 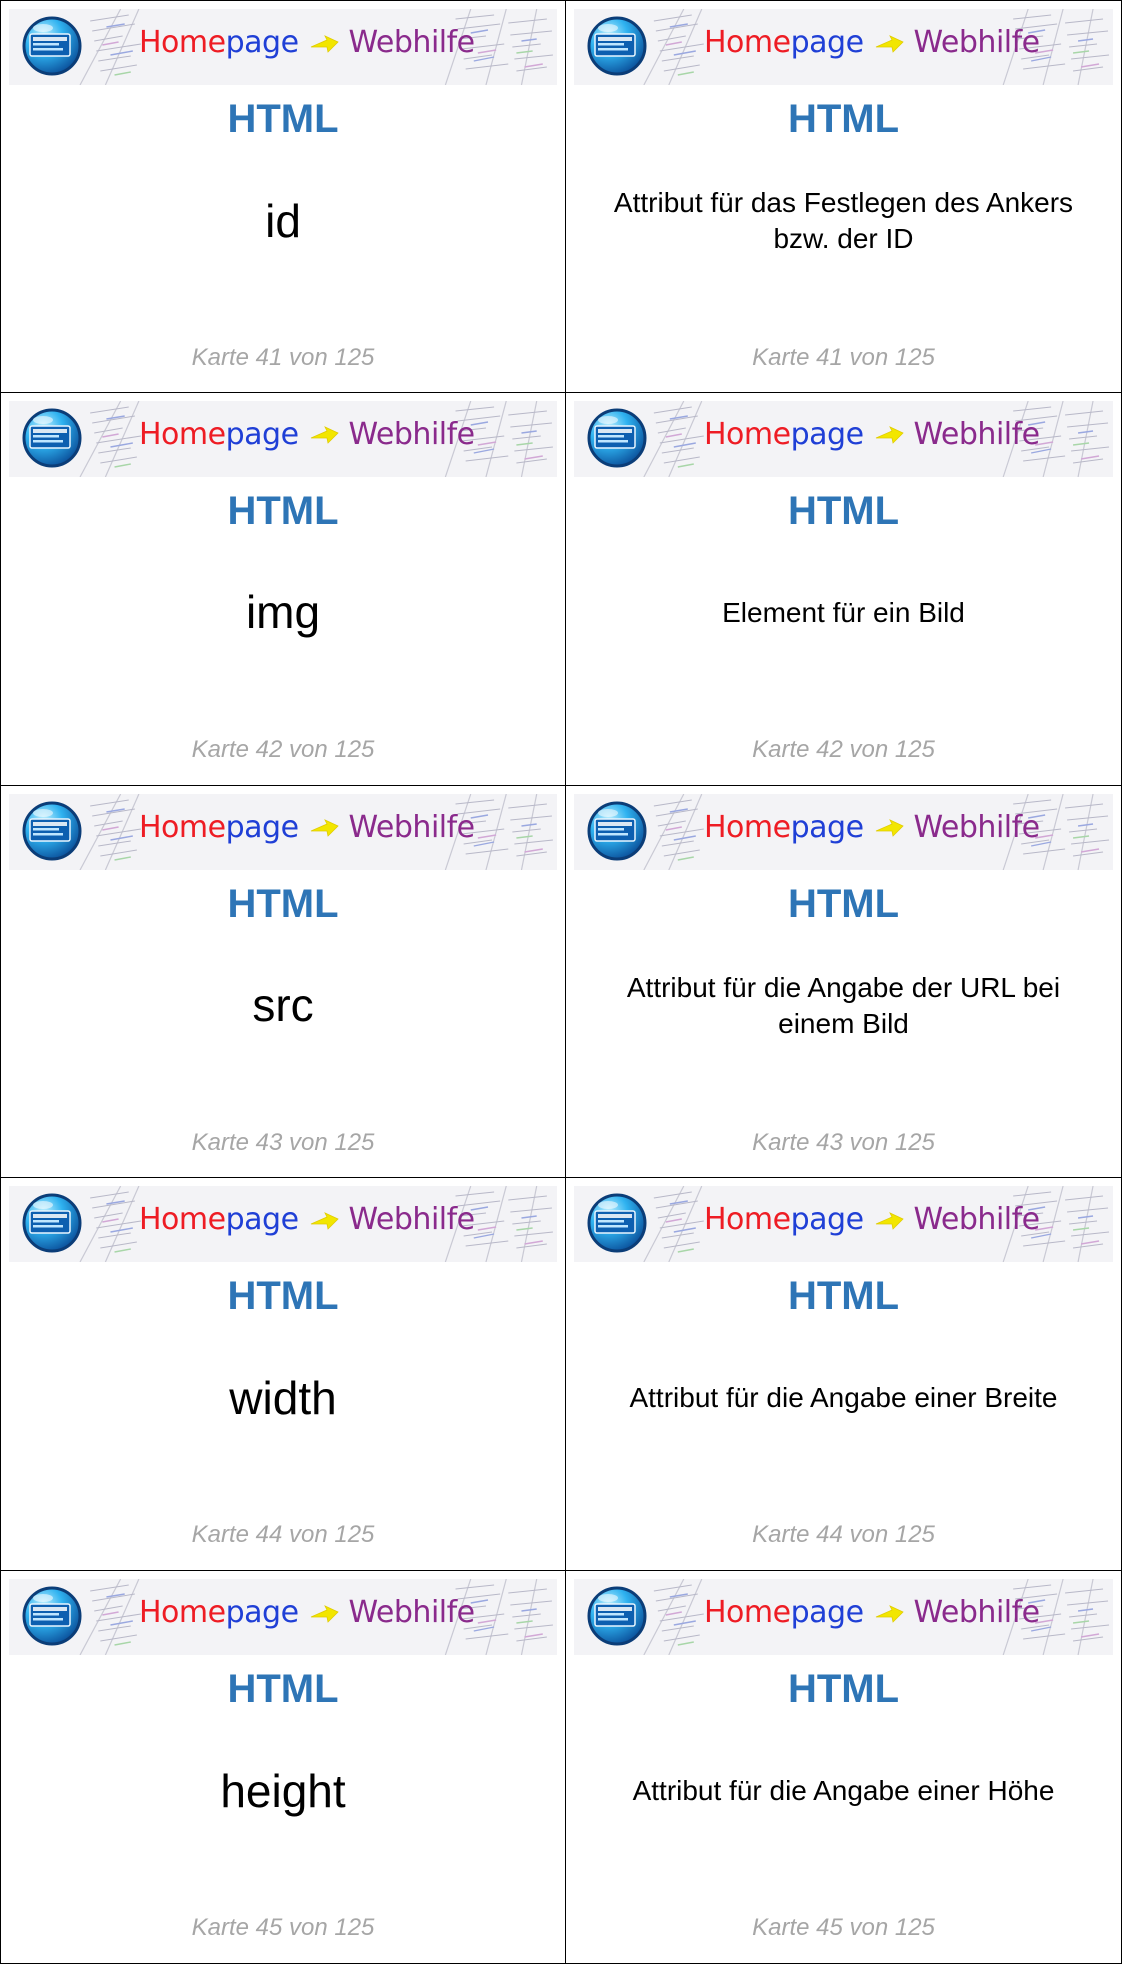 What do you see at coordinates (283, 1005) in the screenshot?
I see `card-term: src` at bounding box center [283, 1005].